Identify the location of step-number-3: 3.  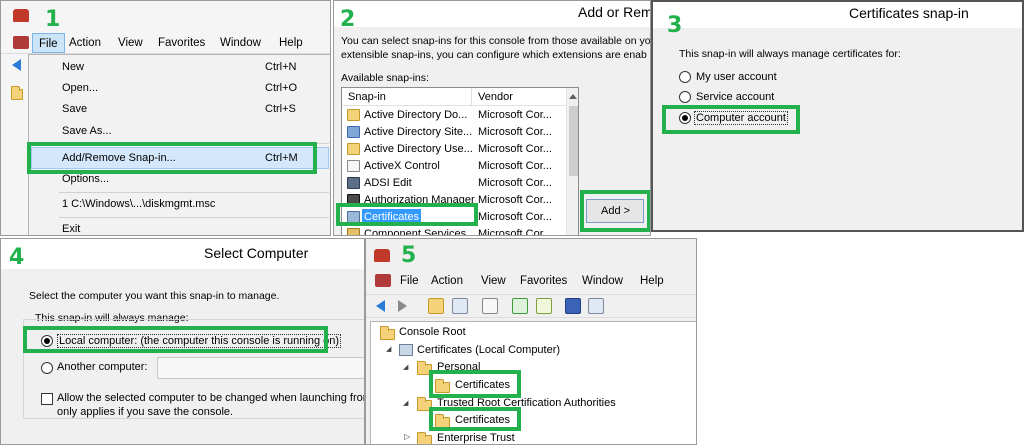
(675, 25).